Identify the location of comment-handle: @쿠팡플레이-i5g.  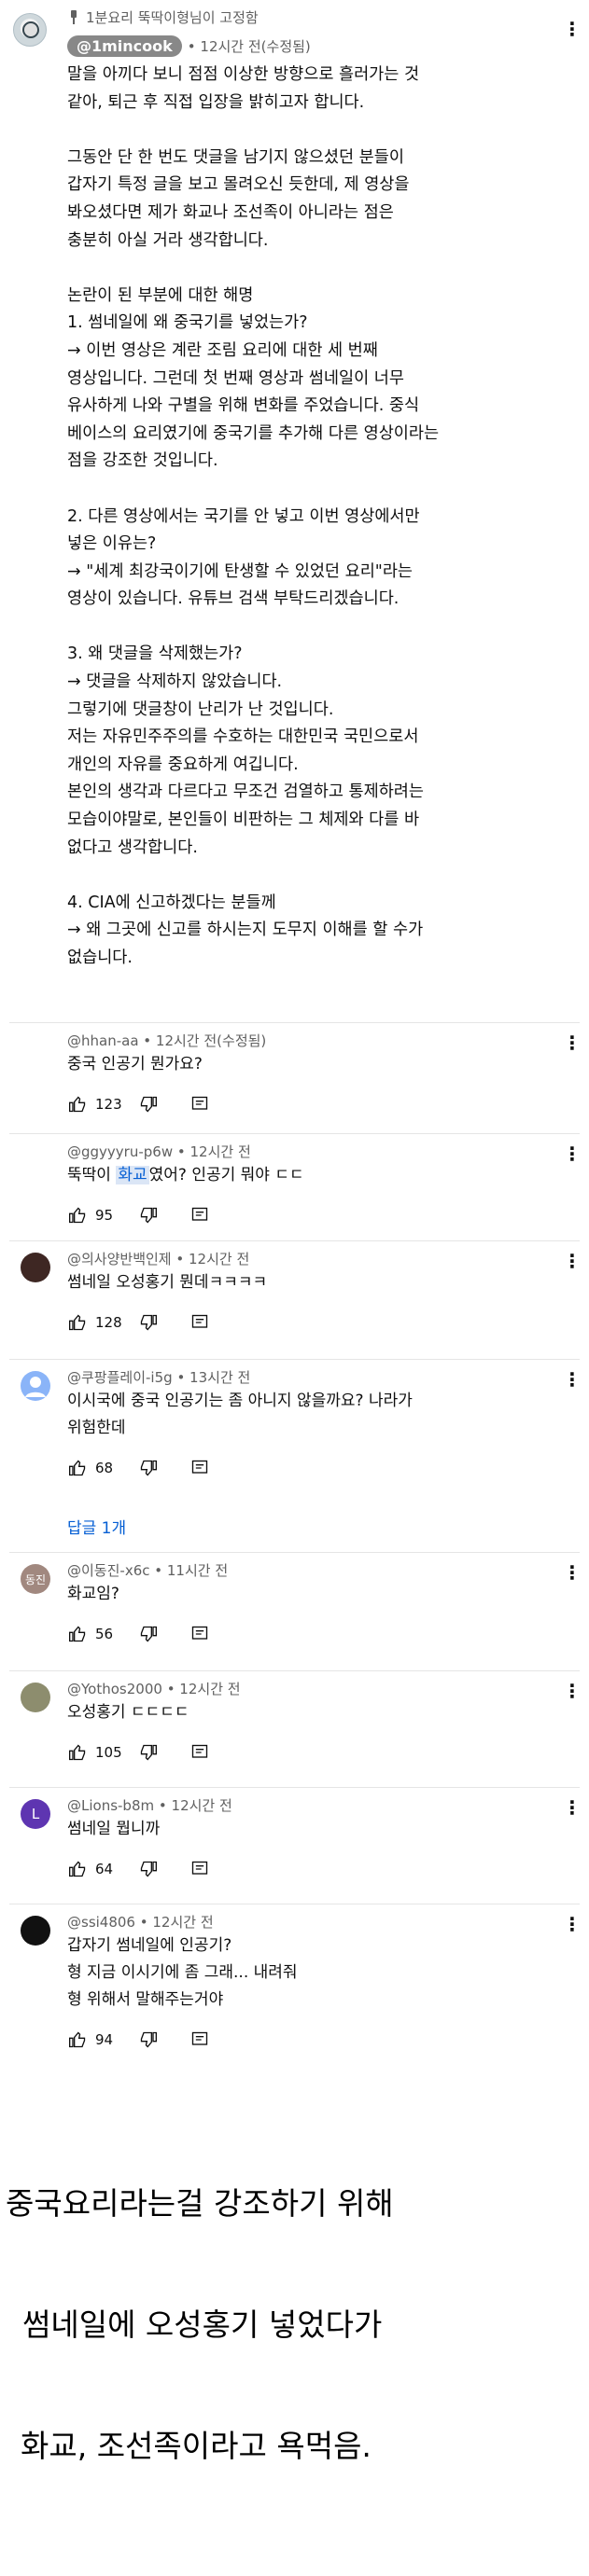
(120, 1377).